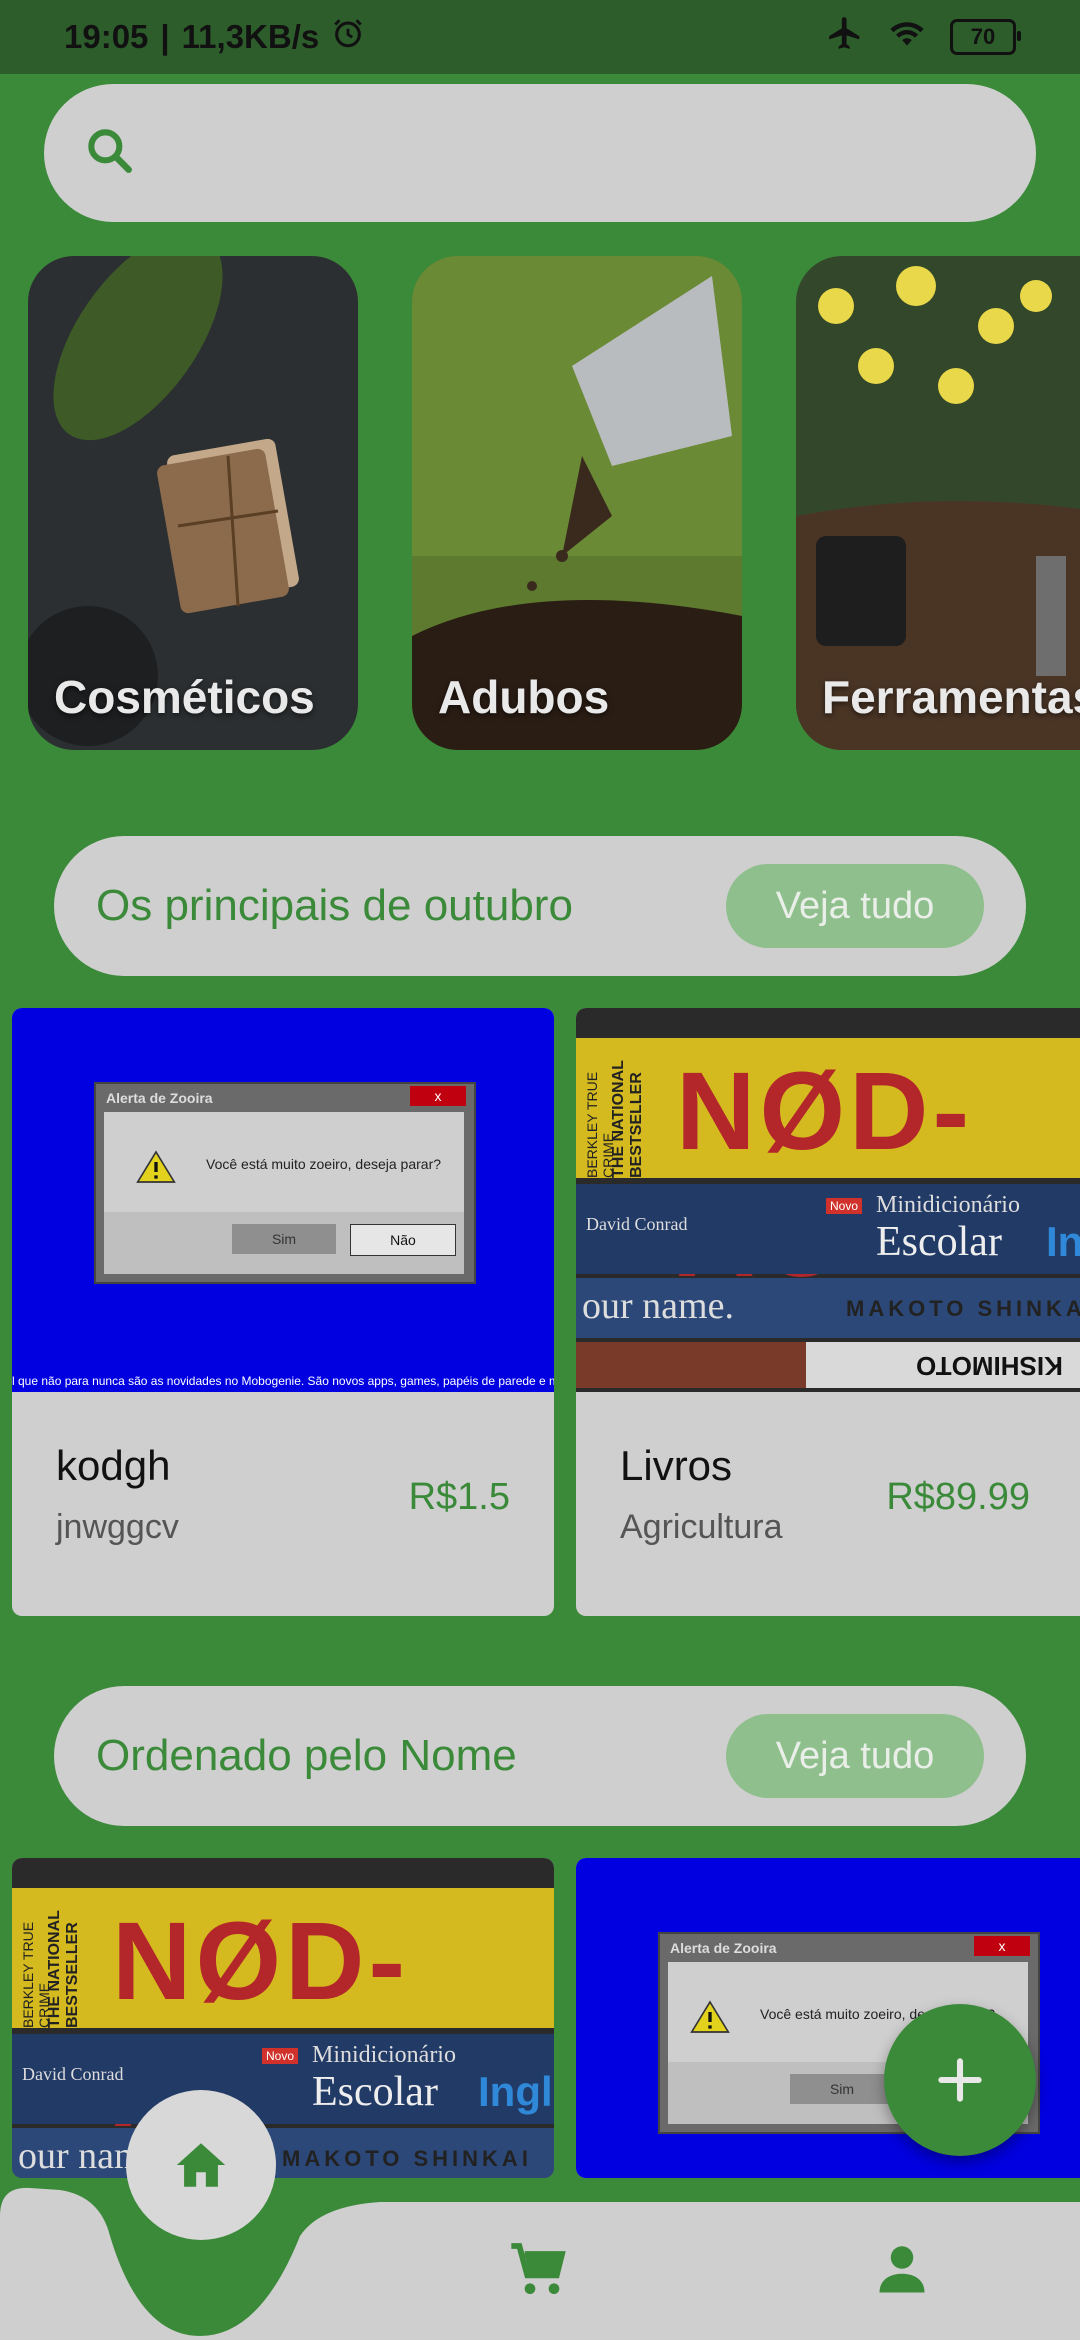 The height and width of the screenshot is (2340, 1080). I want to click on nav-cart, so click(538, 2270).